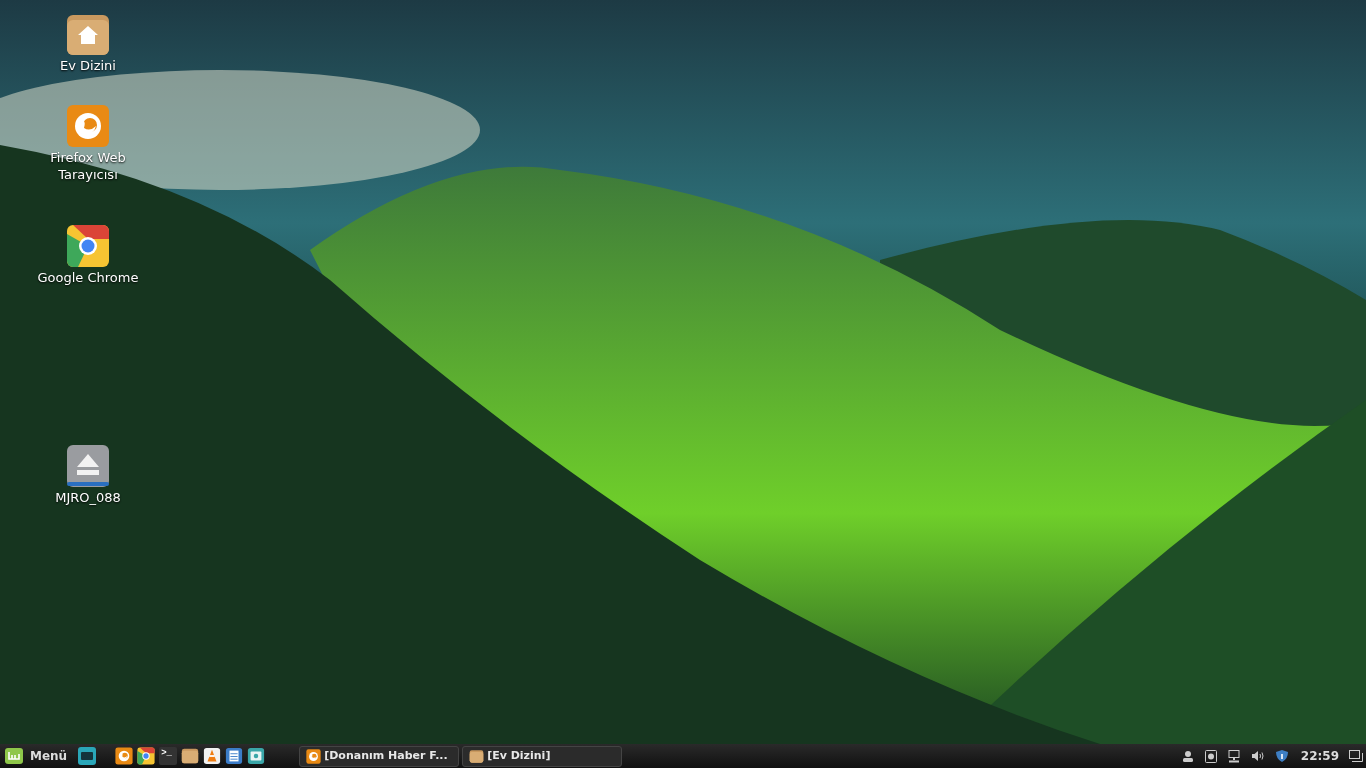  Describe the element at coordinates (14, 756) in the screenshot. I see `mint-logo-icon` at that location.